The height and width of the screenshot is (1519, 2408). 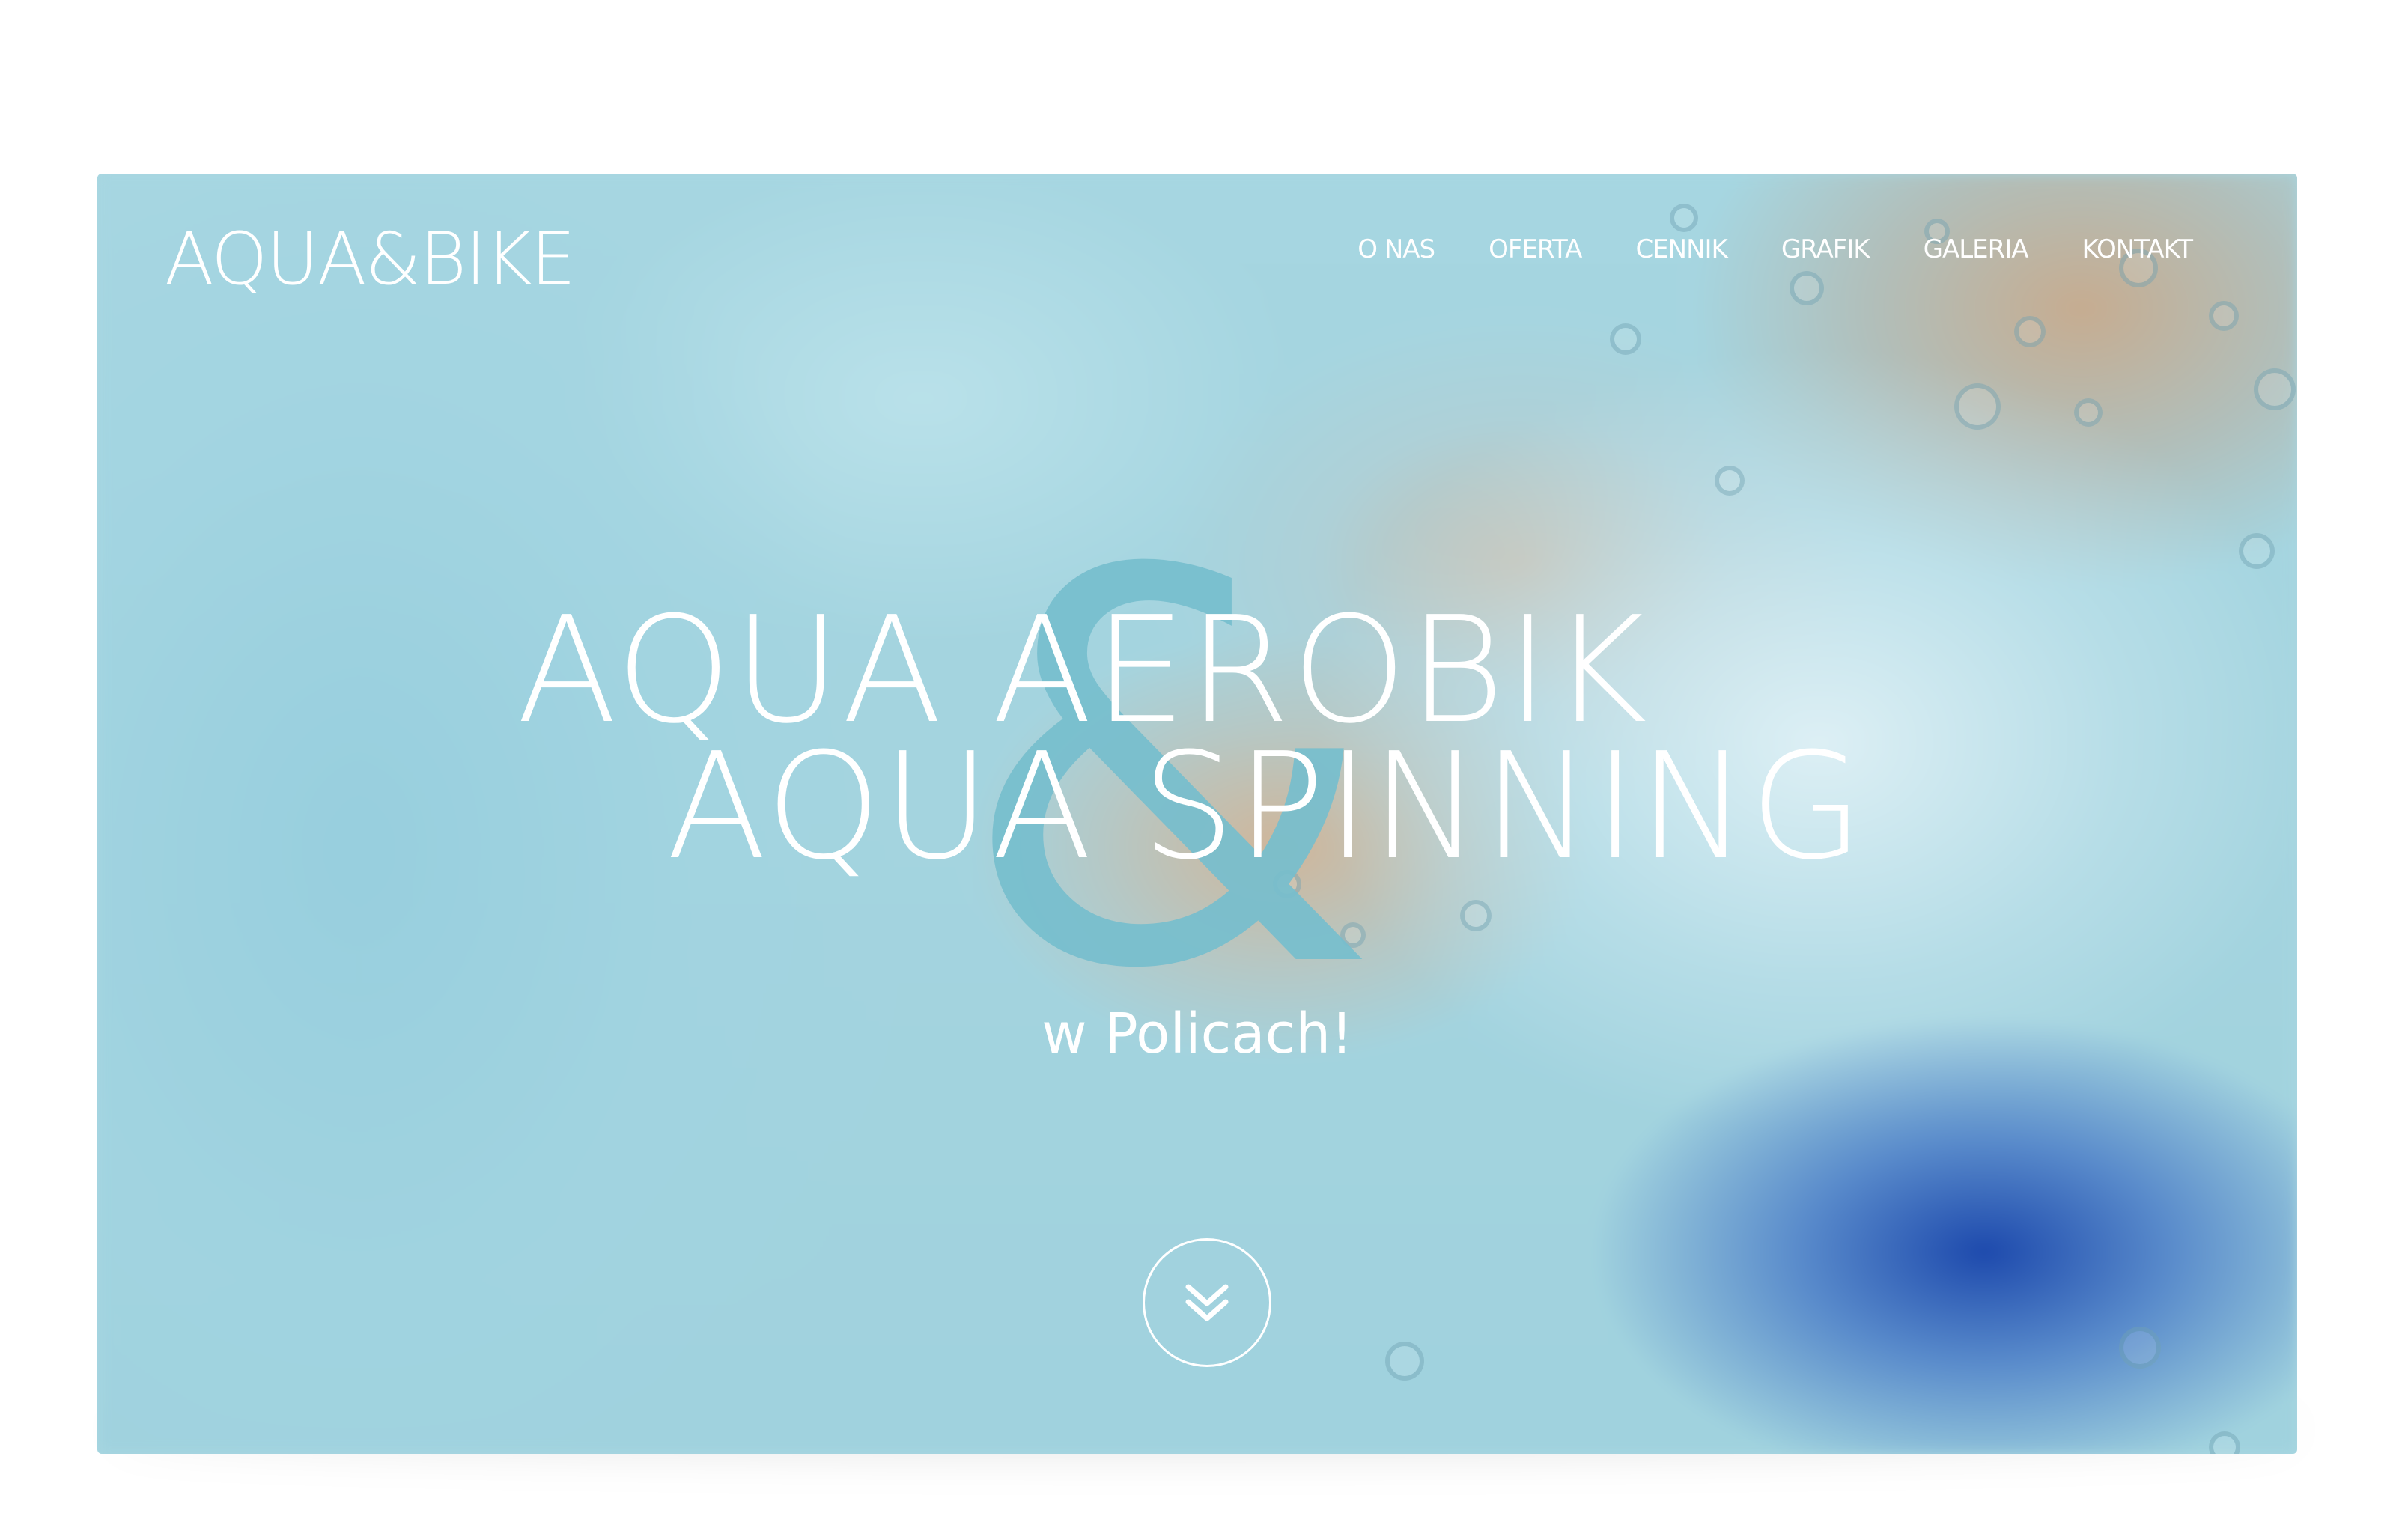 I want to click on scroll-down-button, so click(x=1207, y=1302).